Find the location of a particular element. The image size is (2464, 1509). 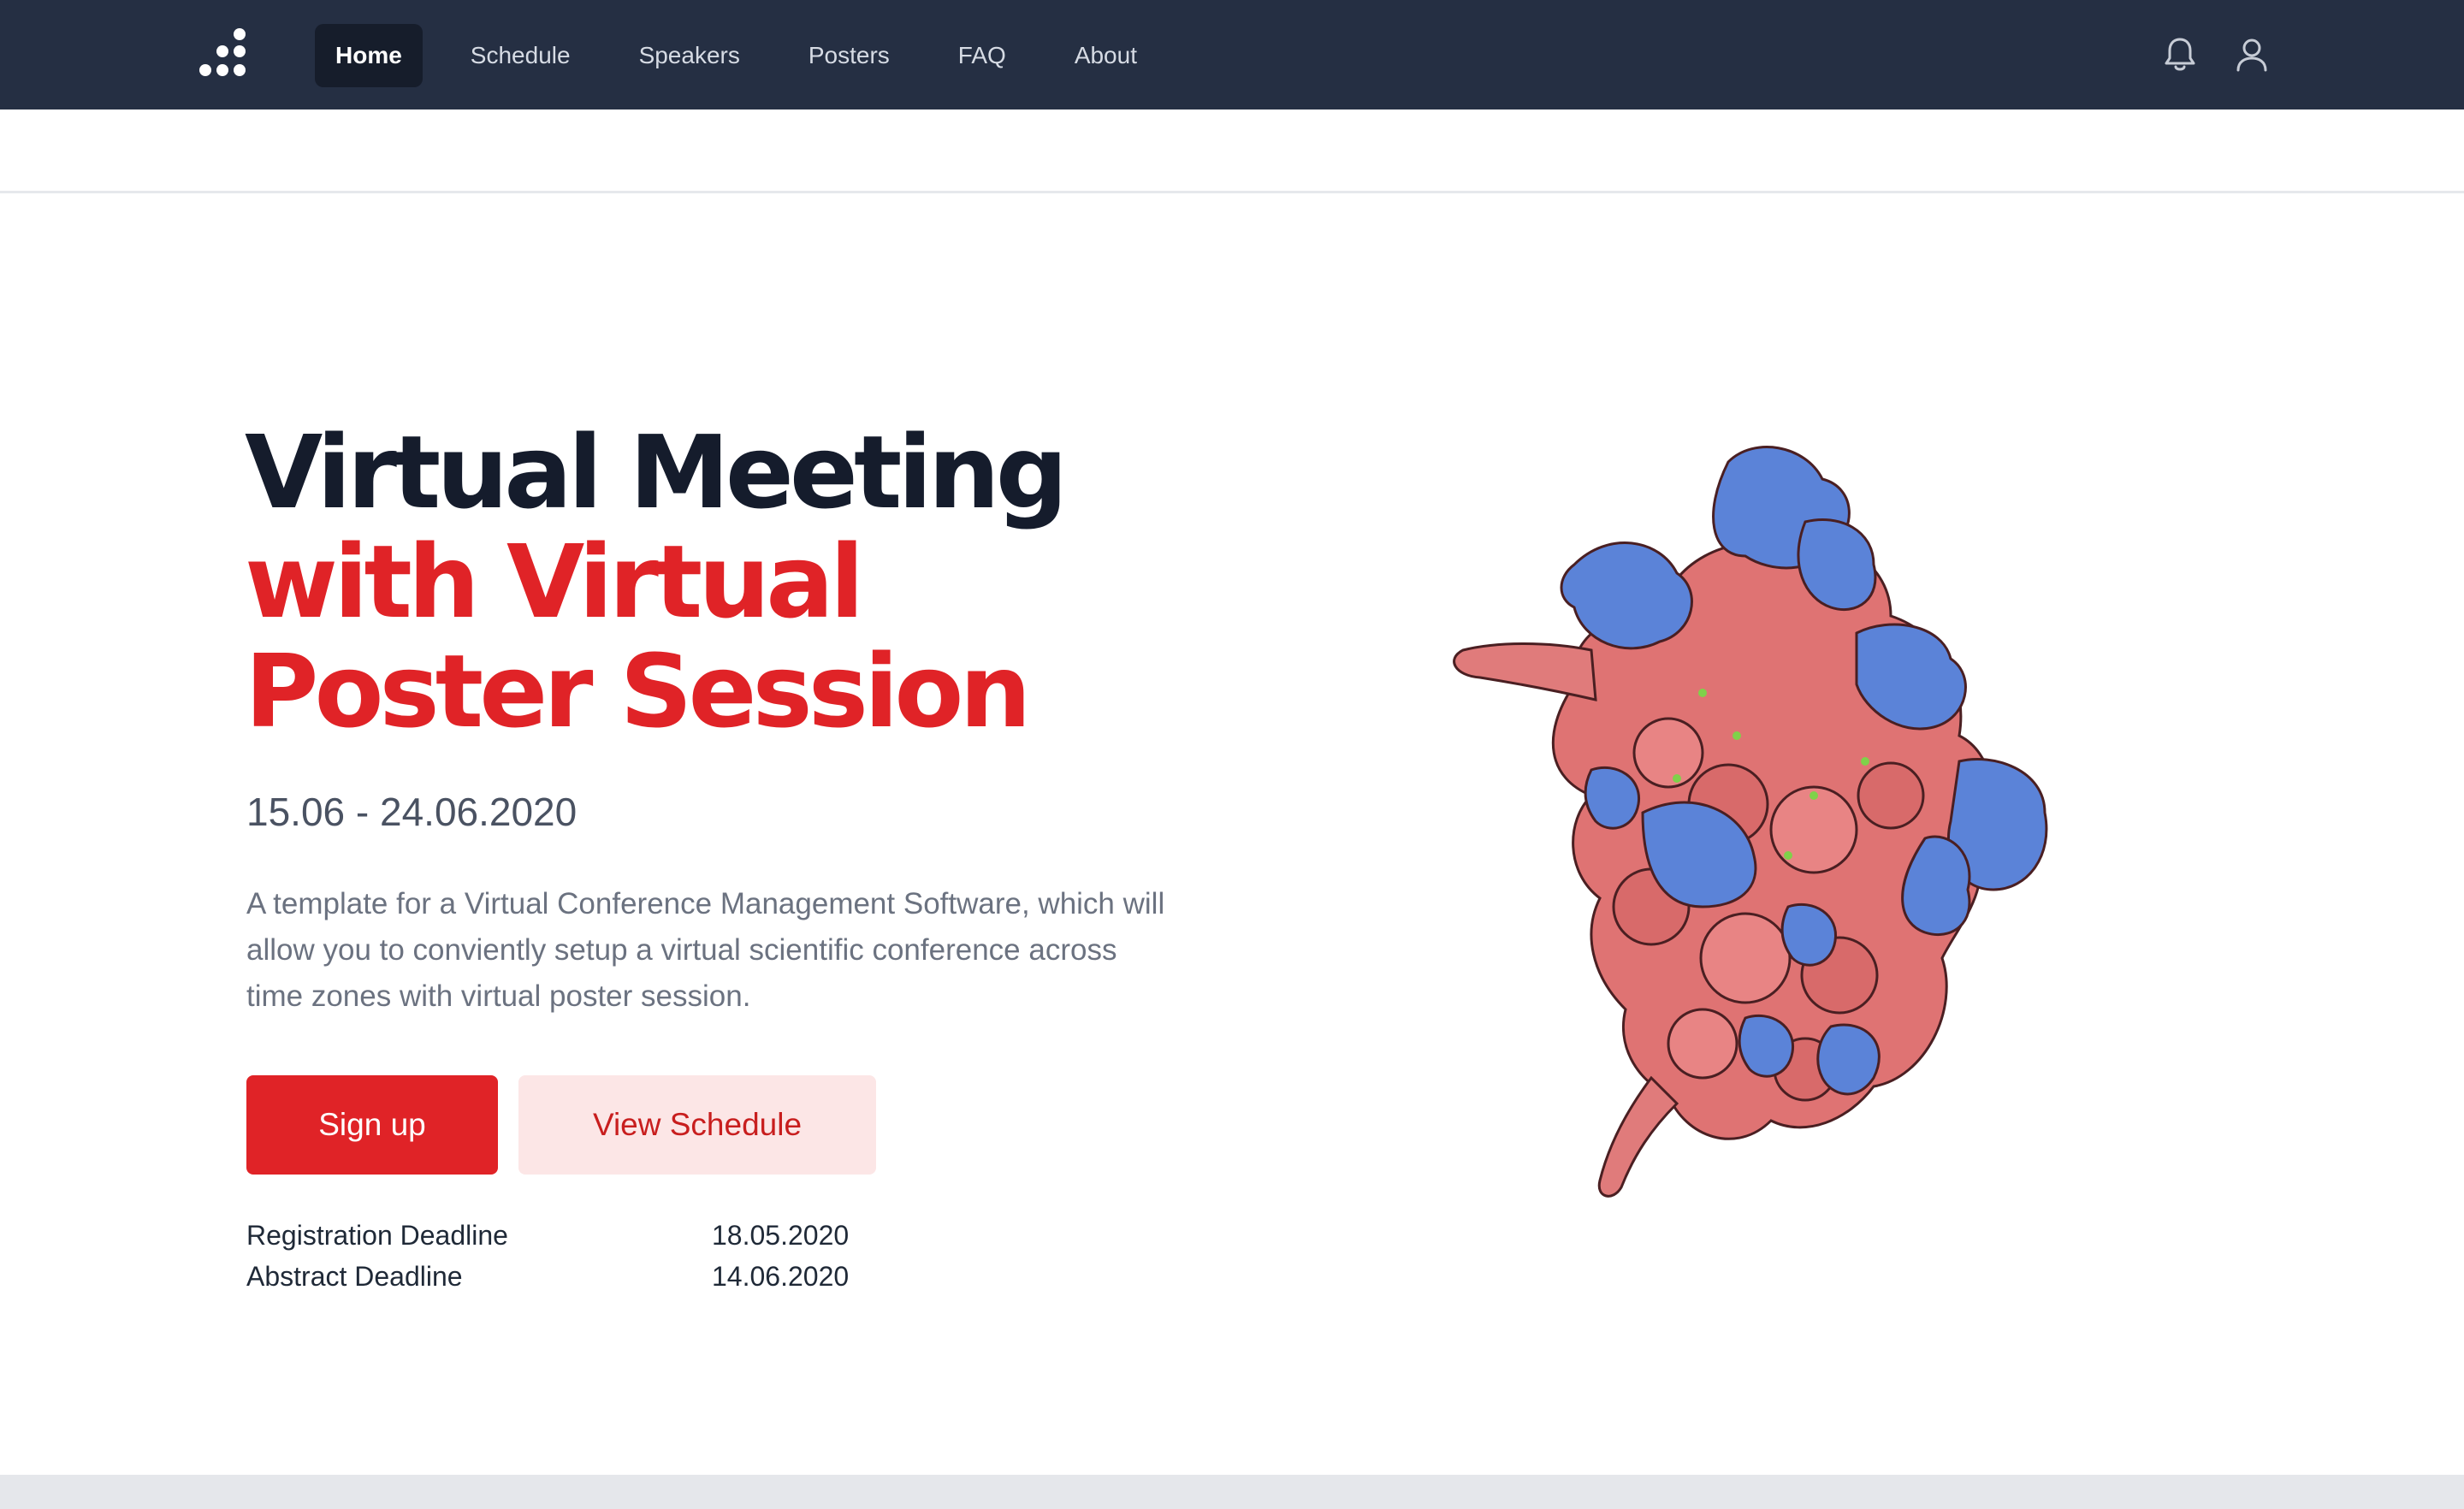

nav-about: About is located at coordinates (1106, 55).